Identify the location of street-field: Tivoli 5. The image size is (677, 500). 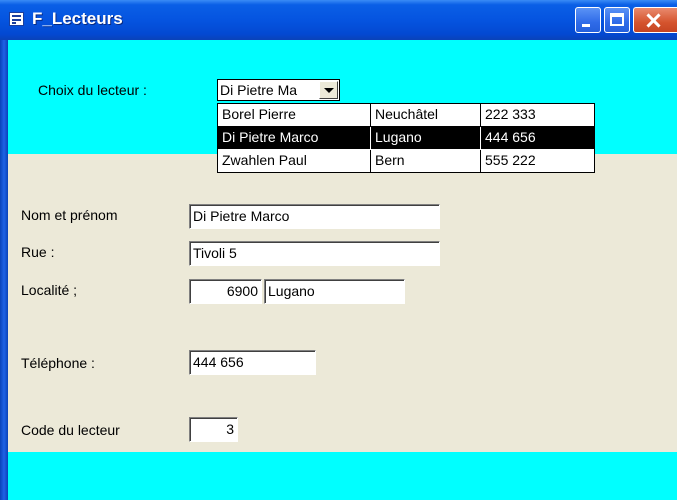
(314, 253).